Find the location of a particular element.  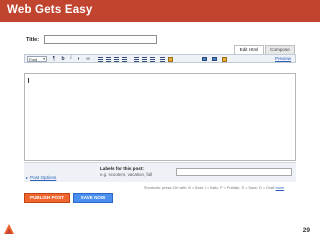

chevron-down-icon: ▾ is located at coordinates (44, 59).